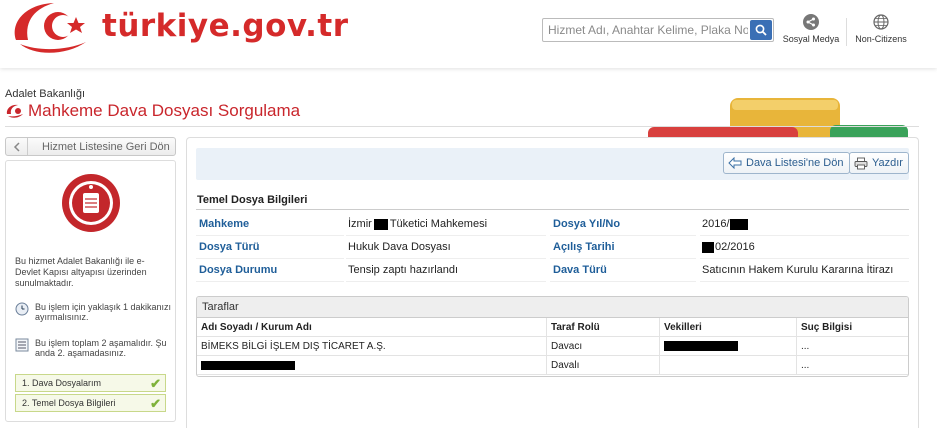 The height and width of the screenshot is (428, 937). Describe the element at coordinates (69, 403) in the screenshot. I see `step-2-label: 2. Temel Dosya Bilgileri` at that location.